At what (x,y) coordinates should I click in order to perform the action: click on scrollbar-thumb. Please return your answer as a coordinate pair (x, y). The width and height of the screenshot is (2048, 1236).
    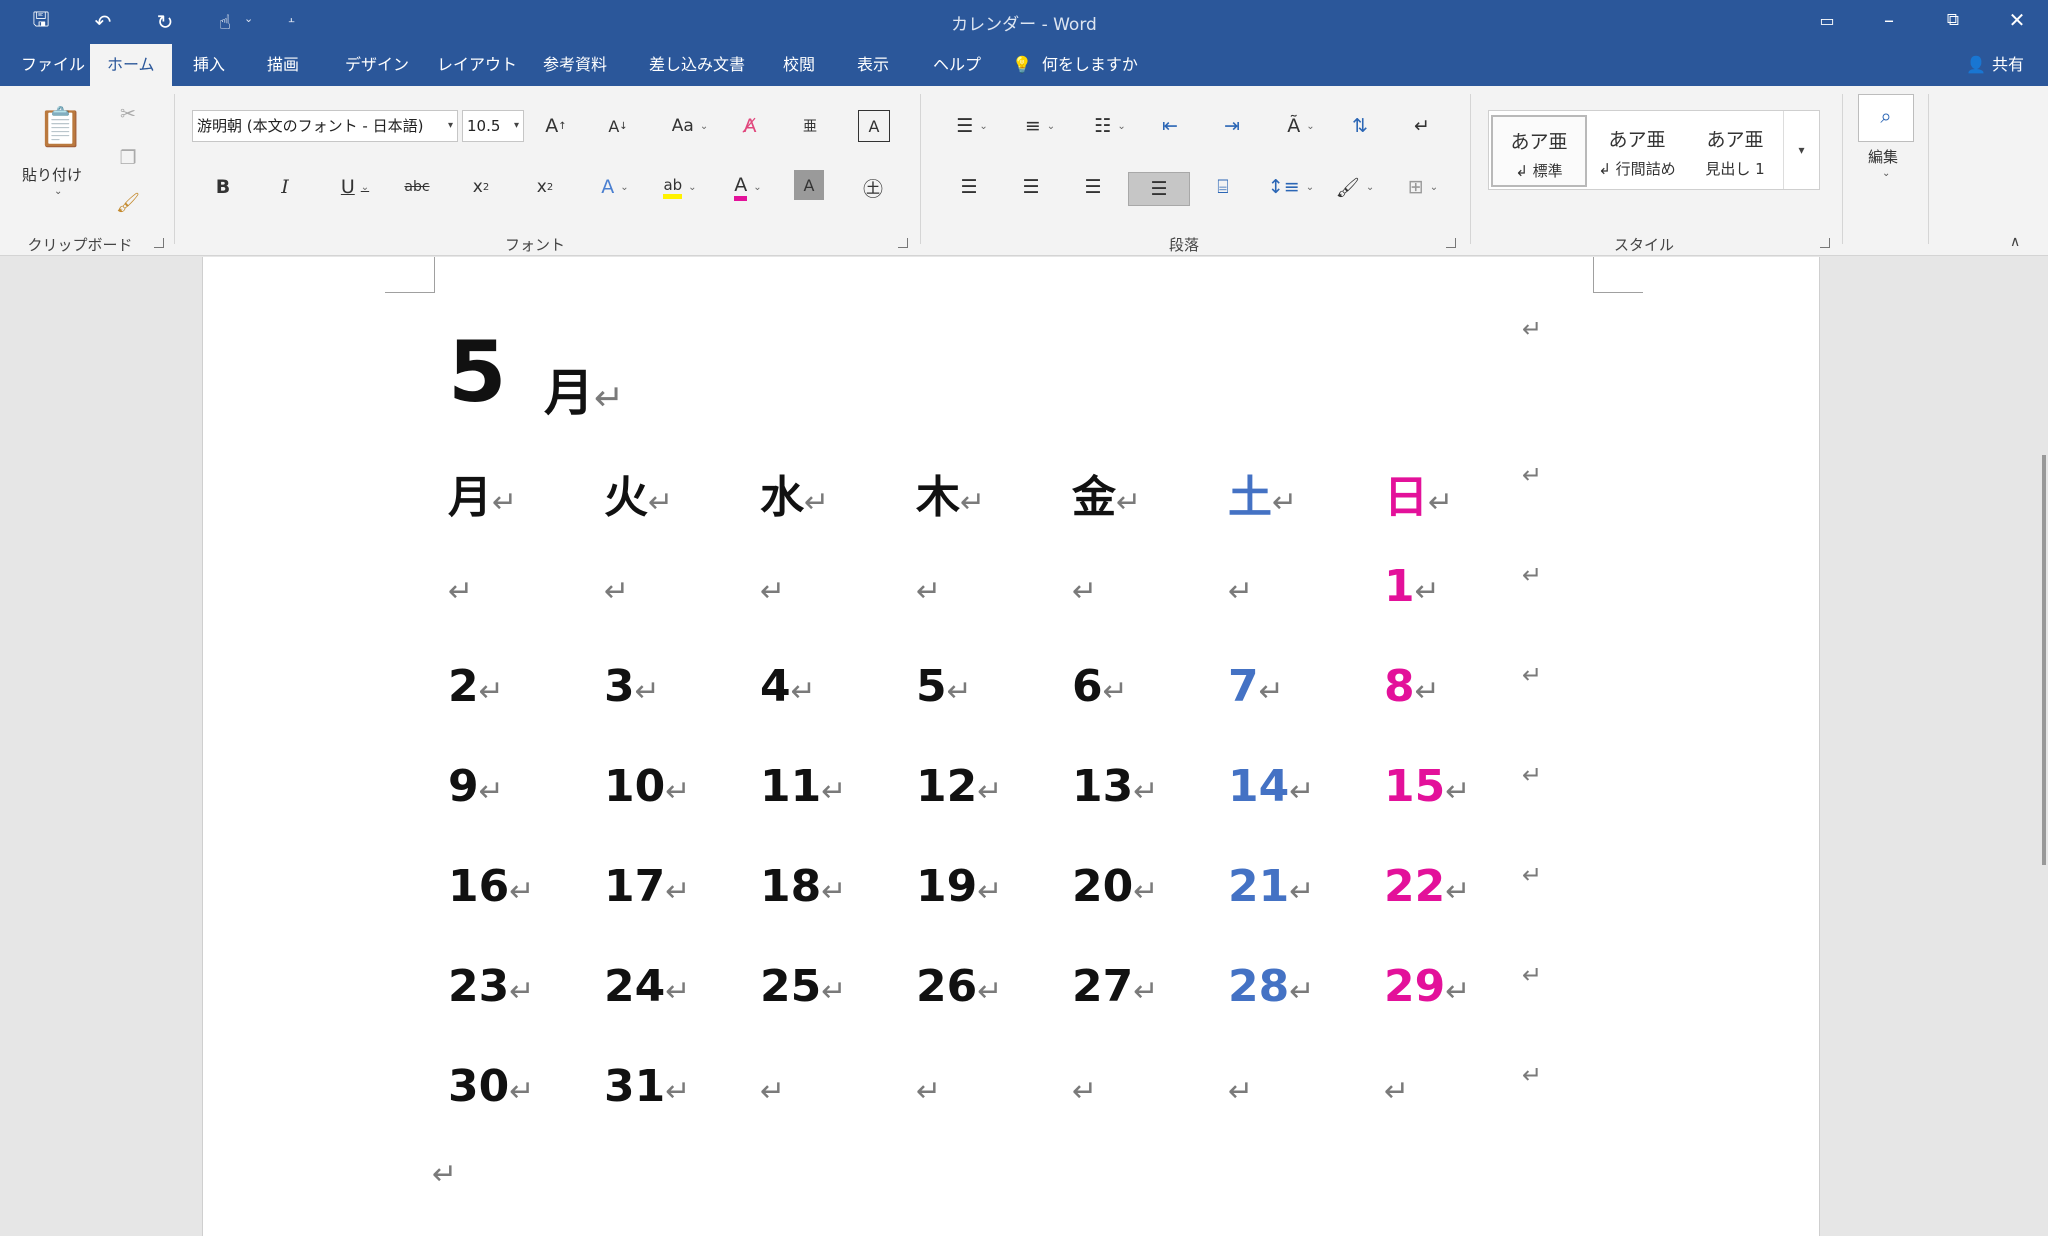
    Looking at the image, I should click on (2044, 660).